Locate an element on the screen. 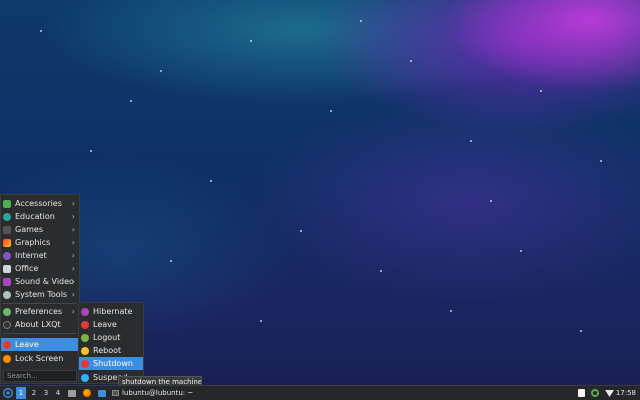 The width and height of the screenshot is (640, 400). menu-item-lock-screen: Lock Screen is located at coordinates (40, 358).